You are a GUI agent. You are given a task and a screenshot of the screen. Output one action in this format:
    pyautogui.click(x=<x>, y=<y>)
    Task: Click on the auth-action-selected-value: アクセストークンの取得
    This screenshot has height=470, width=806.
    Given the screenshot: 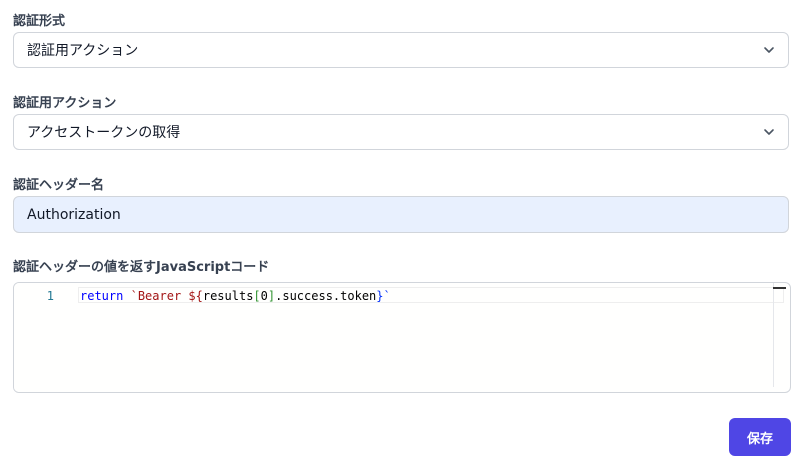 What is the action you would take?
    pyautogui.click(x=104, y=133)
    